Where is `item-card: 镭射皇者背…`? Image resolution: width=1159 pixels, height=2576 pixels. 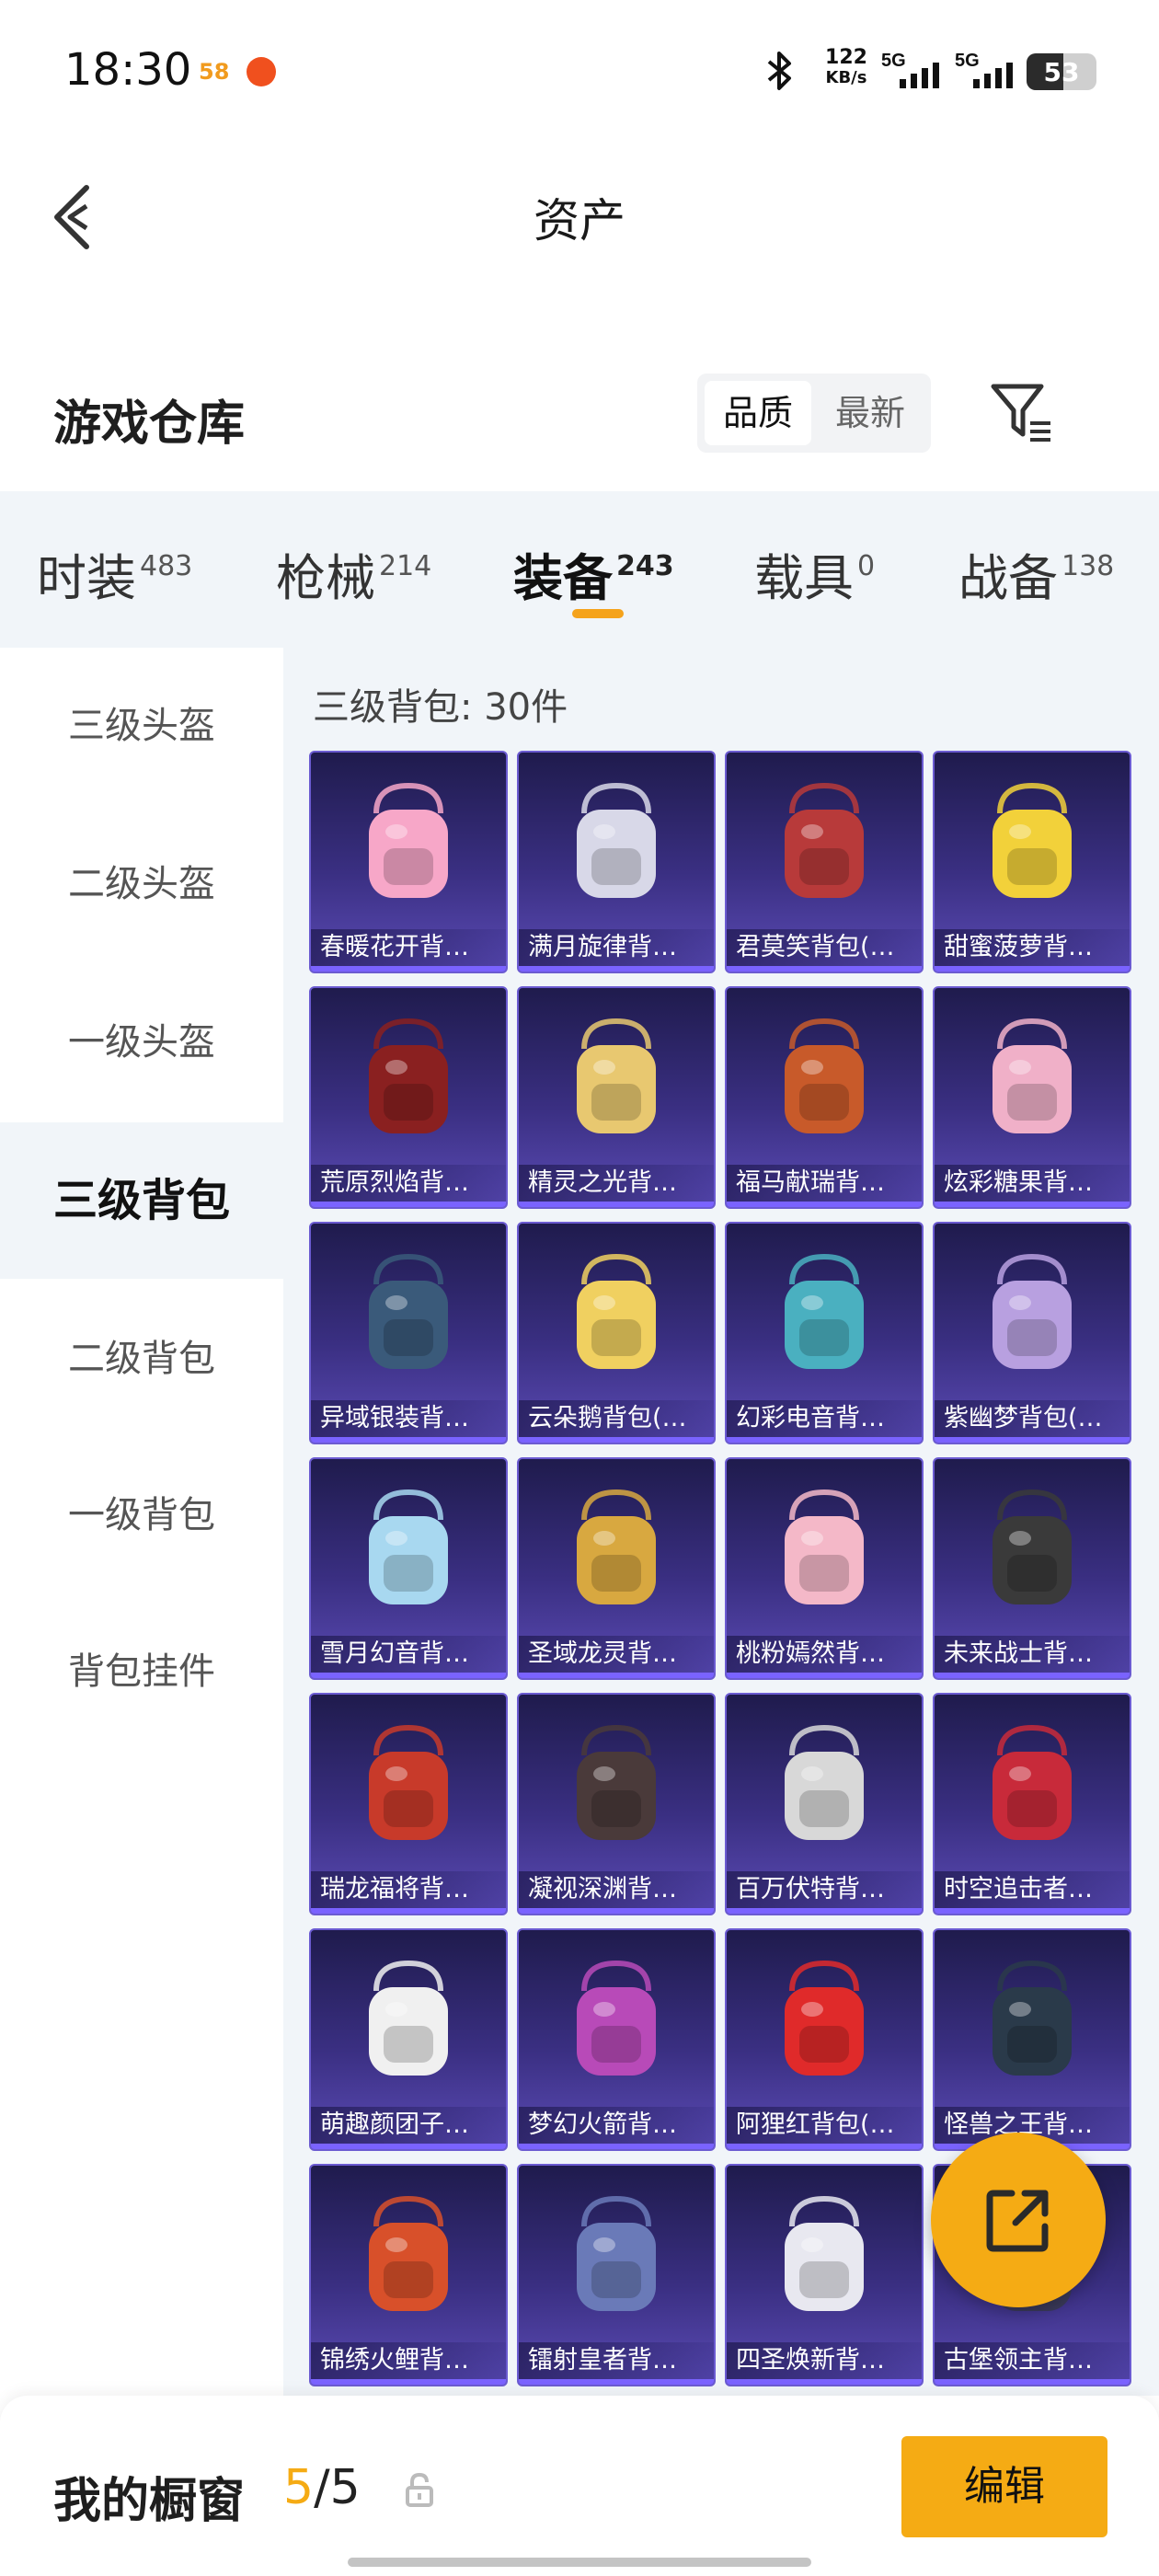 item-card: 镭射皇者背… is located at coordinates (616, 2275).